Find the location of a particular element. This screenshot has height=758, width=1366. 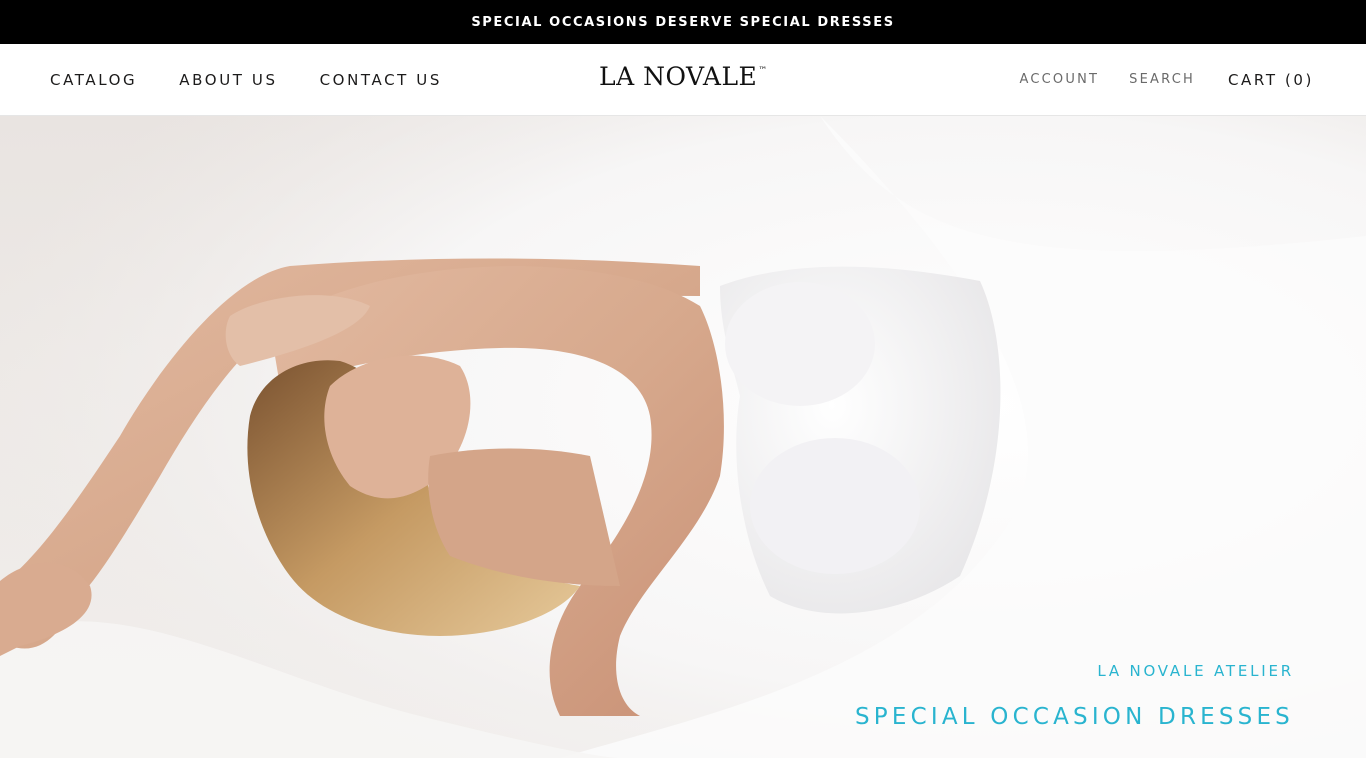

bodice-cup-bottom is located at coordinates (835, 506).